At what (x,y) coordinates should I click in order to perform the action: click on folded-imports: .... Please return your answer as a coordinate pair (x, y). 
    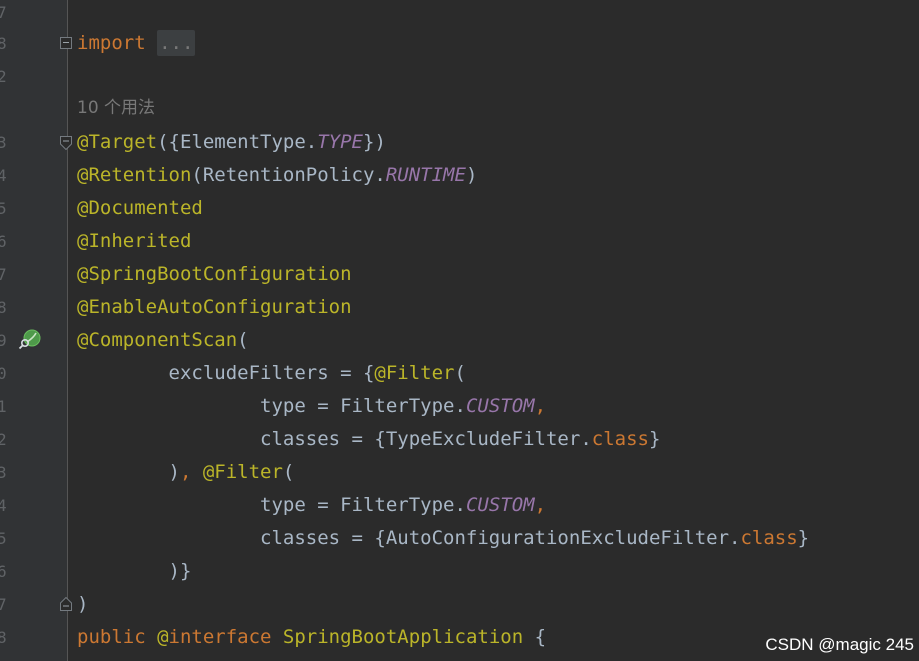
    Looking at the image, I should click on (176, 43).